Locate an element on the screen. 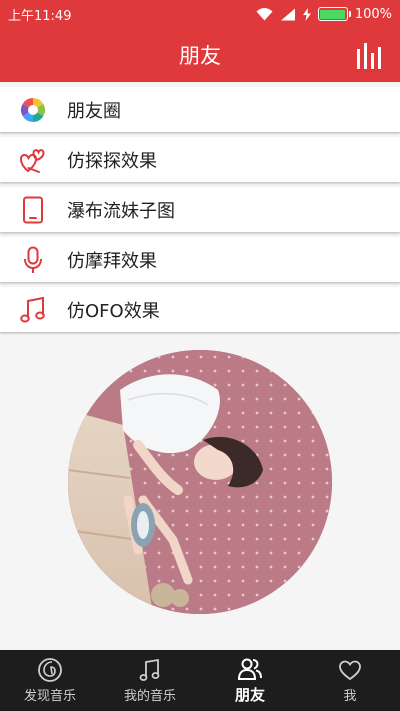 Image resolution: width=400 pixels, height=711 pixels. nav-label: 我的音乐 is located at coordinates (149, 696).